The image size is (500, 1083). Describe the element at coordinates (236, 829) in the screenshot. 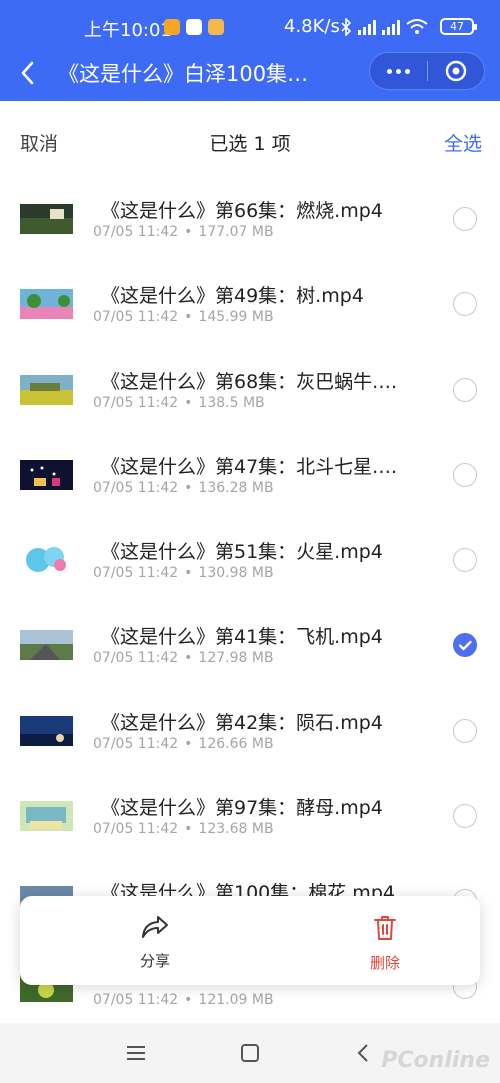

I see `file-size: 123.68 MB` at that location.